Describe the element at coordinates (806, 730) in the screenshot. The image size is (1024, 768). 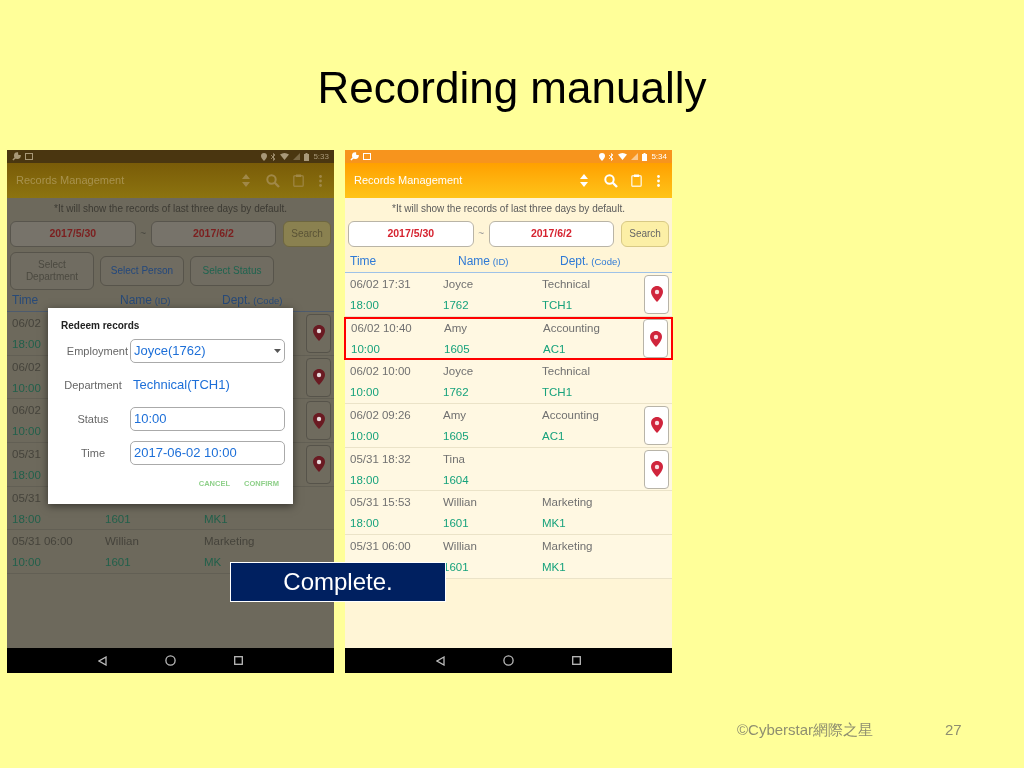
I see `copyright-text: ©Cyberstar網際之星` at that location.